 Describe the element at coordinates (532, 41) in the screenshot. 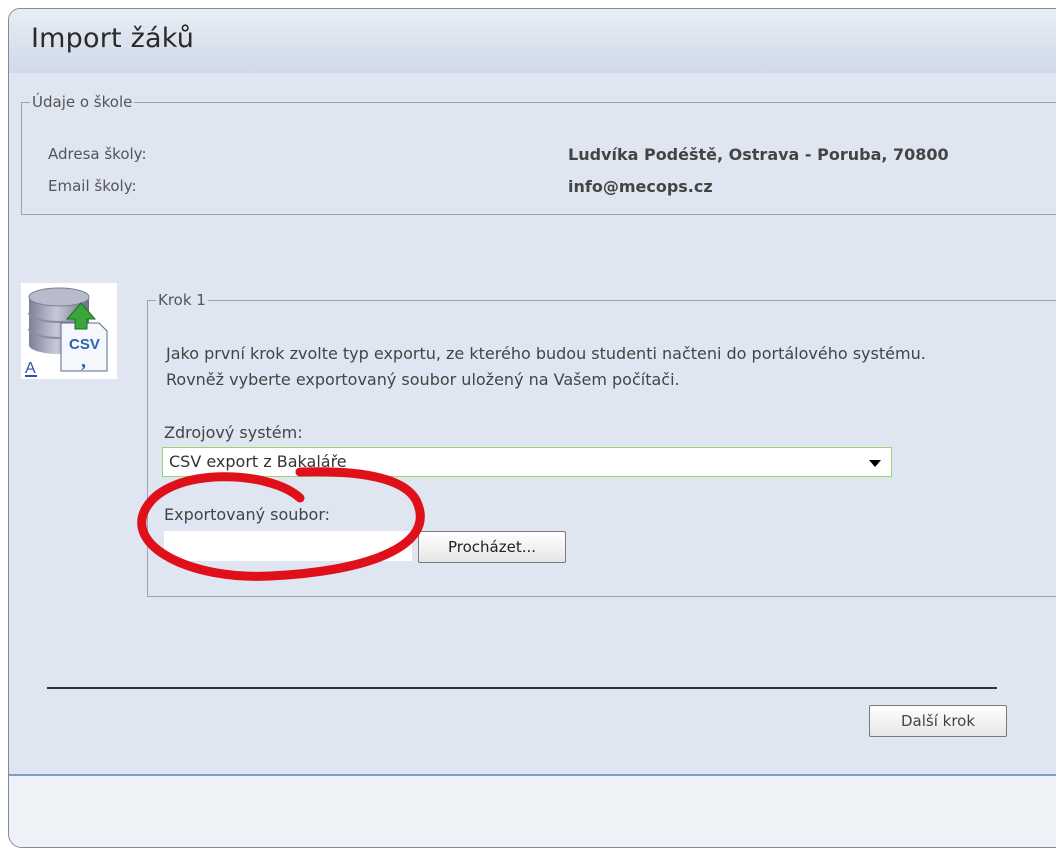

I see `title-bar: Import žáků` at that location.